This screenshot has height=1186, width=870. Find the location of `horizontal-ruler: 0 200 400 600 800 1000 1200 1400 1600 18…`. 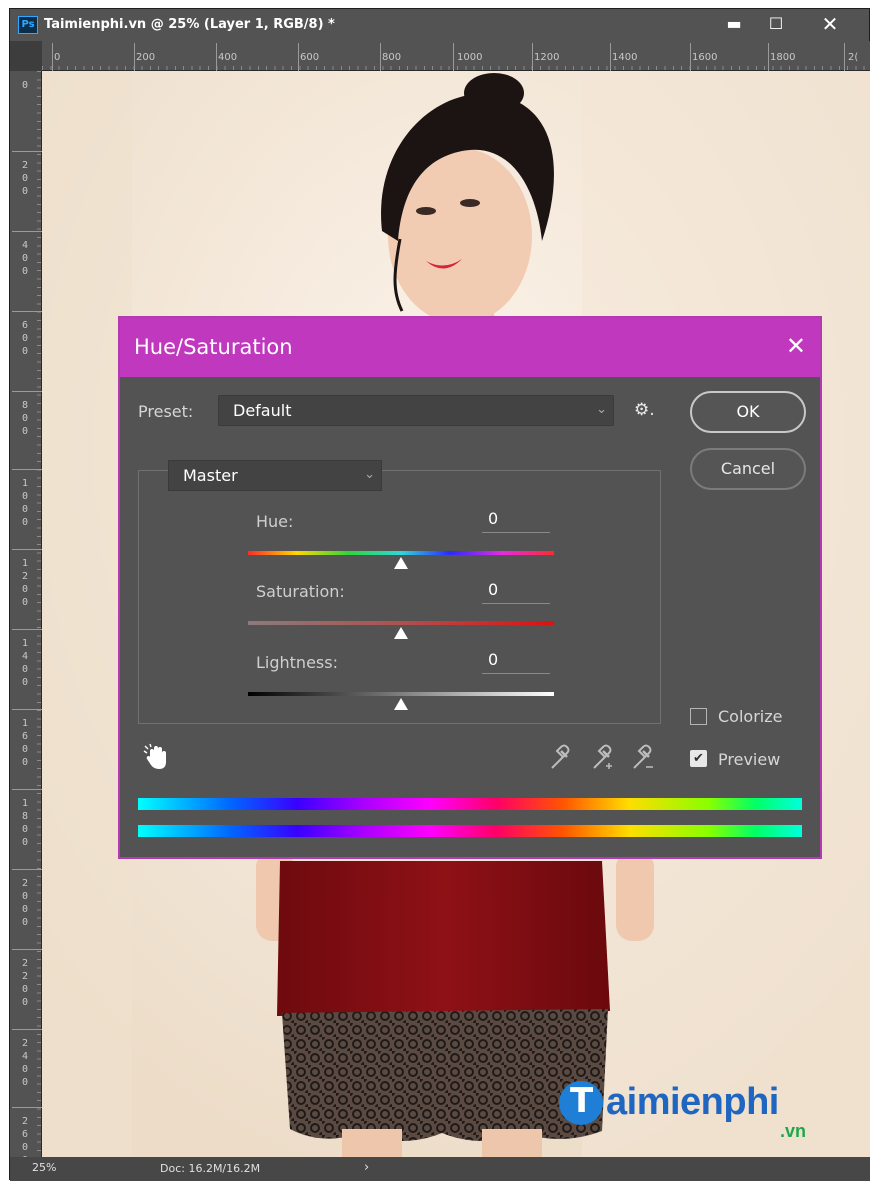

horizontal-ruler: 0 200 400 600 800 1000 1200 1400 1600 18… is located at coordinates (456, 56).